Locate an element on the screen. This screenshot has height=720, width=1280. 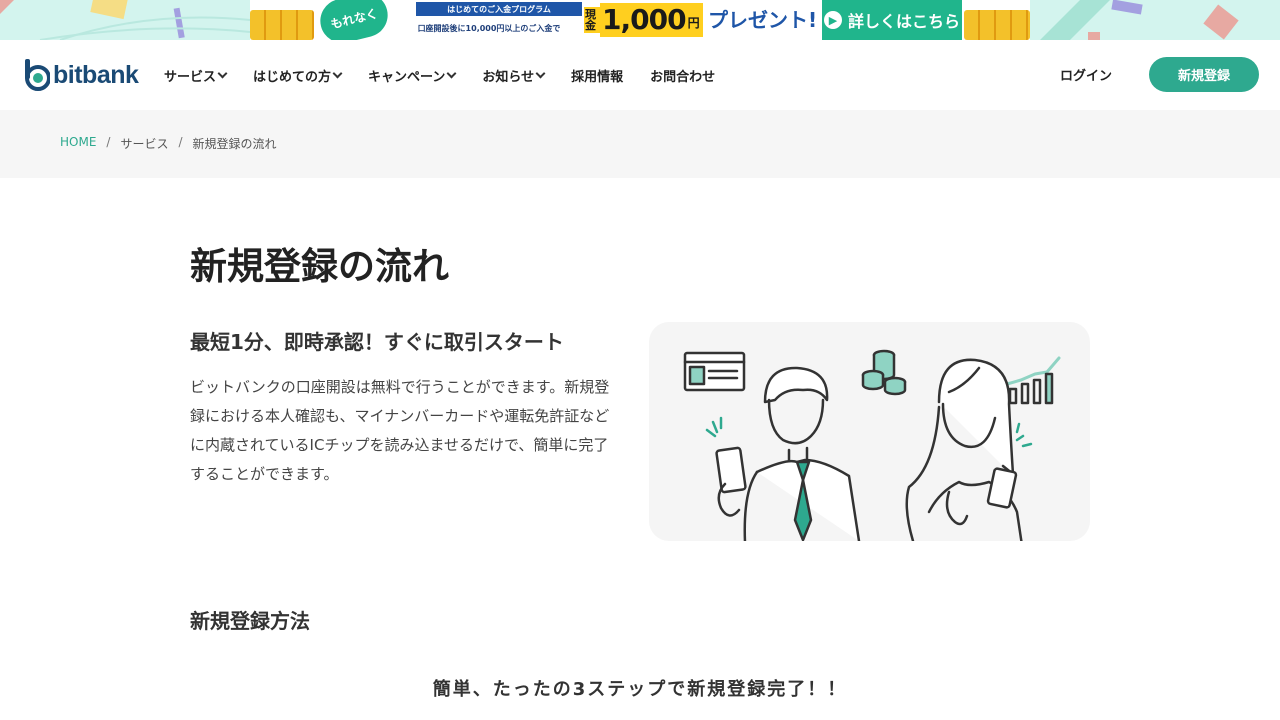
breadcrumb: HOME / サービス / 新規登録の流れ is located at coordinates (168, 143).